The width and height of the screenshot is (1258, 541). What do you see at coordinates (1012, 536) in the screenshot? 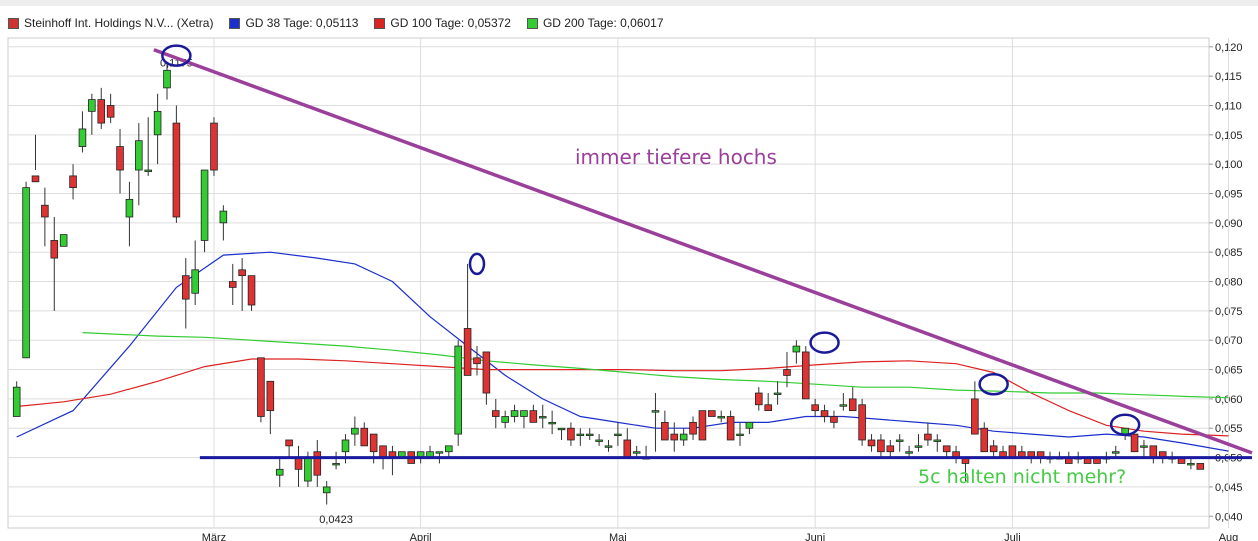
I see `x-tick-label: Juli` at bounding box center [1012, 536].